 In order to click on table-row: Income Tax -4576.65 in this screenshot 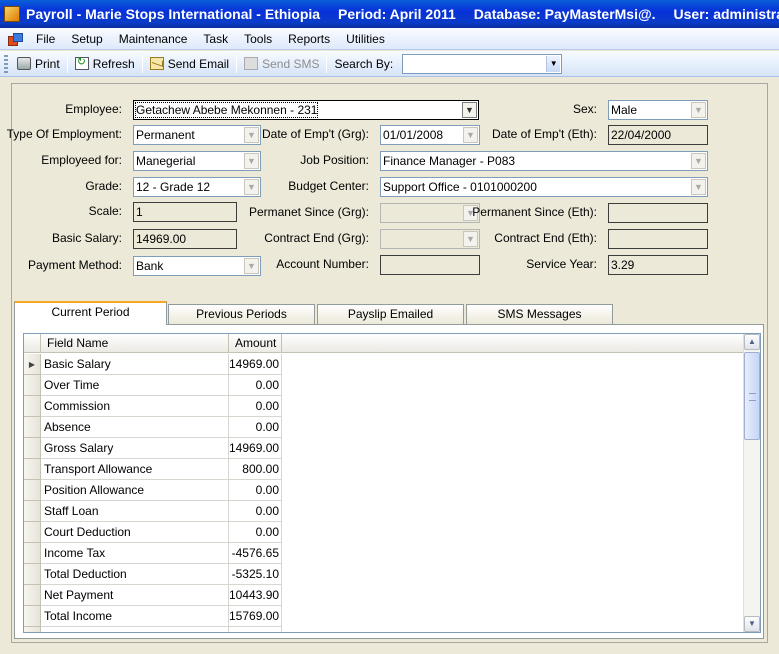, I will do `click(153, 553)`.